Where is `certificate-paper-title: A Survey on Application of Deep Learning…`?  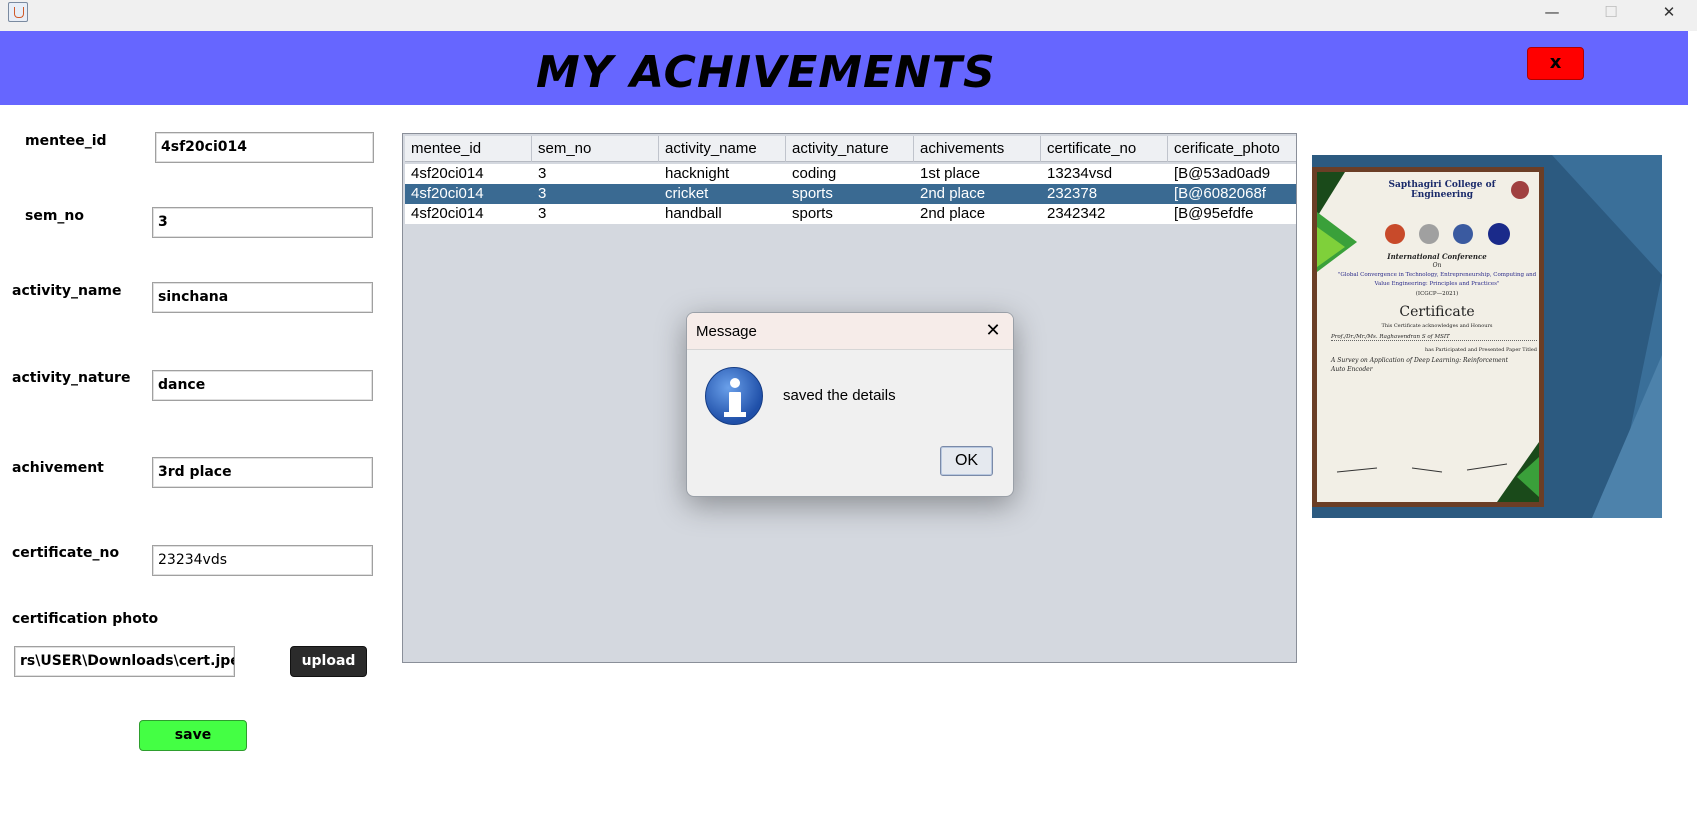 certificate-paper-title: A Survey on Application of Deep Learning… is located at coordinates (1419, 365).